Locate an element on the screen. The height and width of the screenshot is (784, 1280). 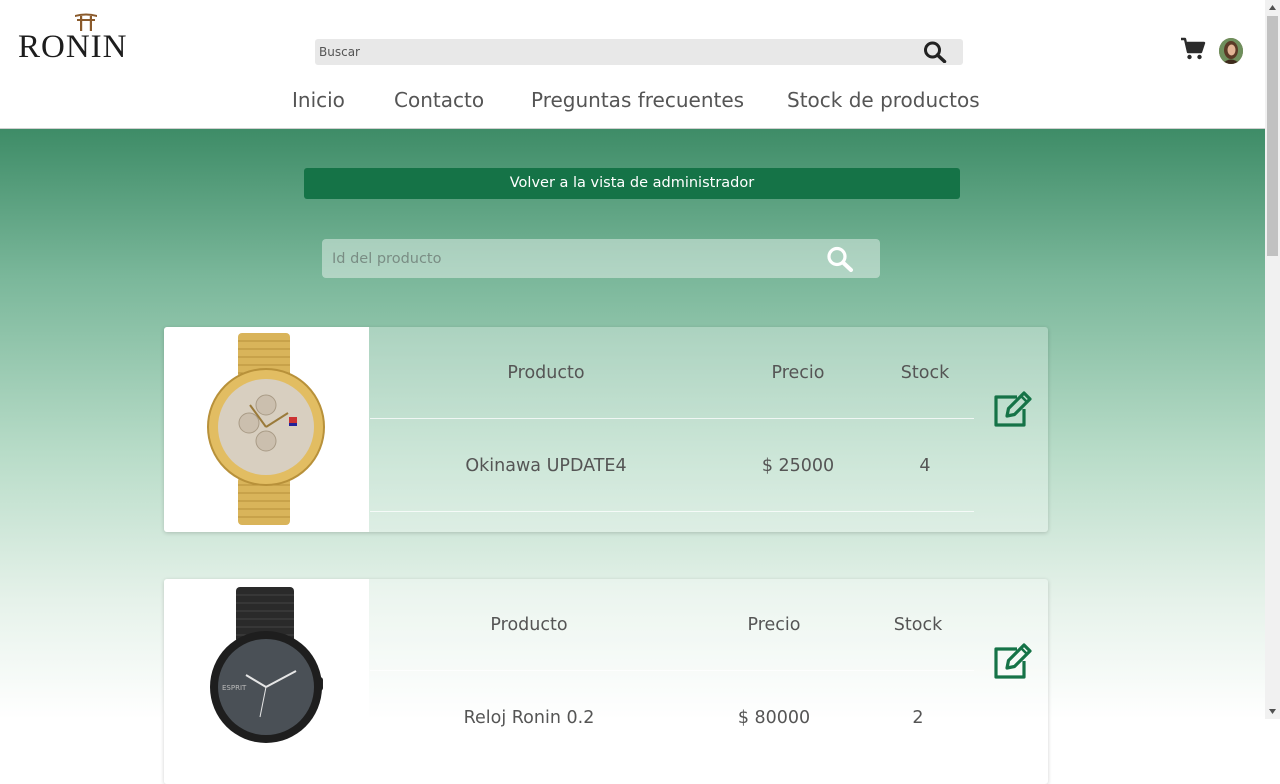
nav-item-preguntas-frecuentes: Preguntas frecuentes is located at coordinates (637, 100).